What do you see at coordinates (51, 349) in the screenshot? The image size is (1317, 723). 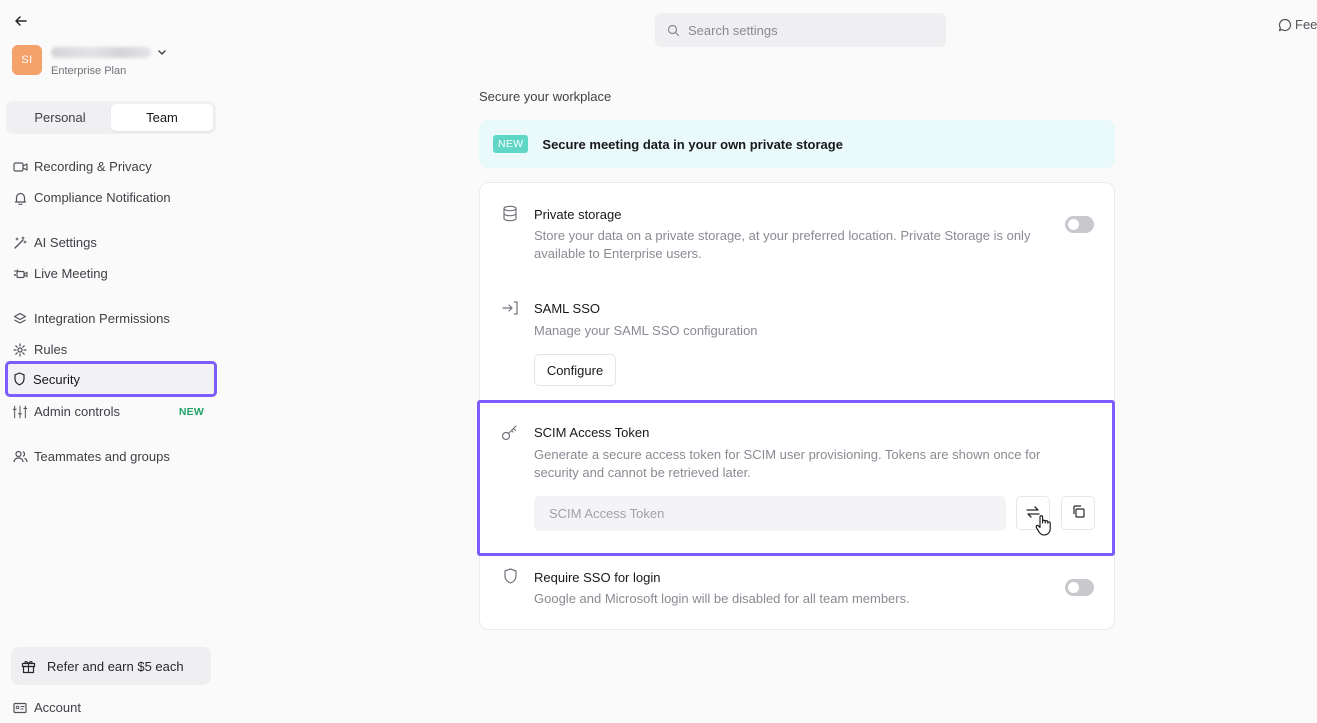 I see `sidebar-item-label: Rules` at bounding box center [51, 349].